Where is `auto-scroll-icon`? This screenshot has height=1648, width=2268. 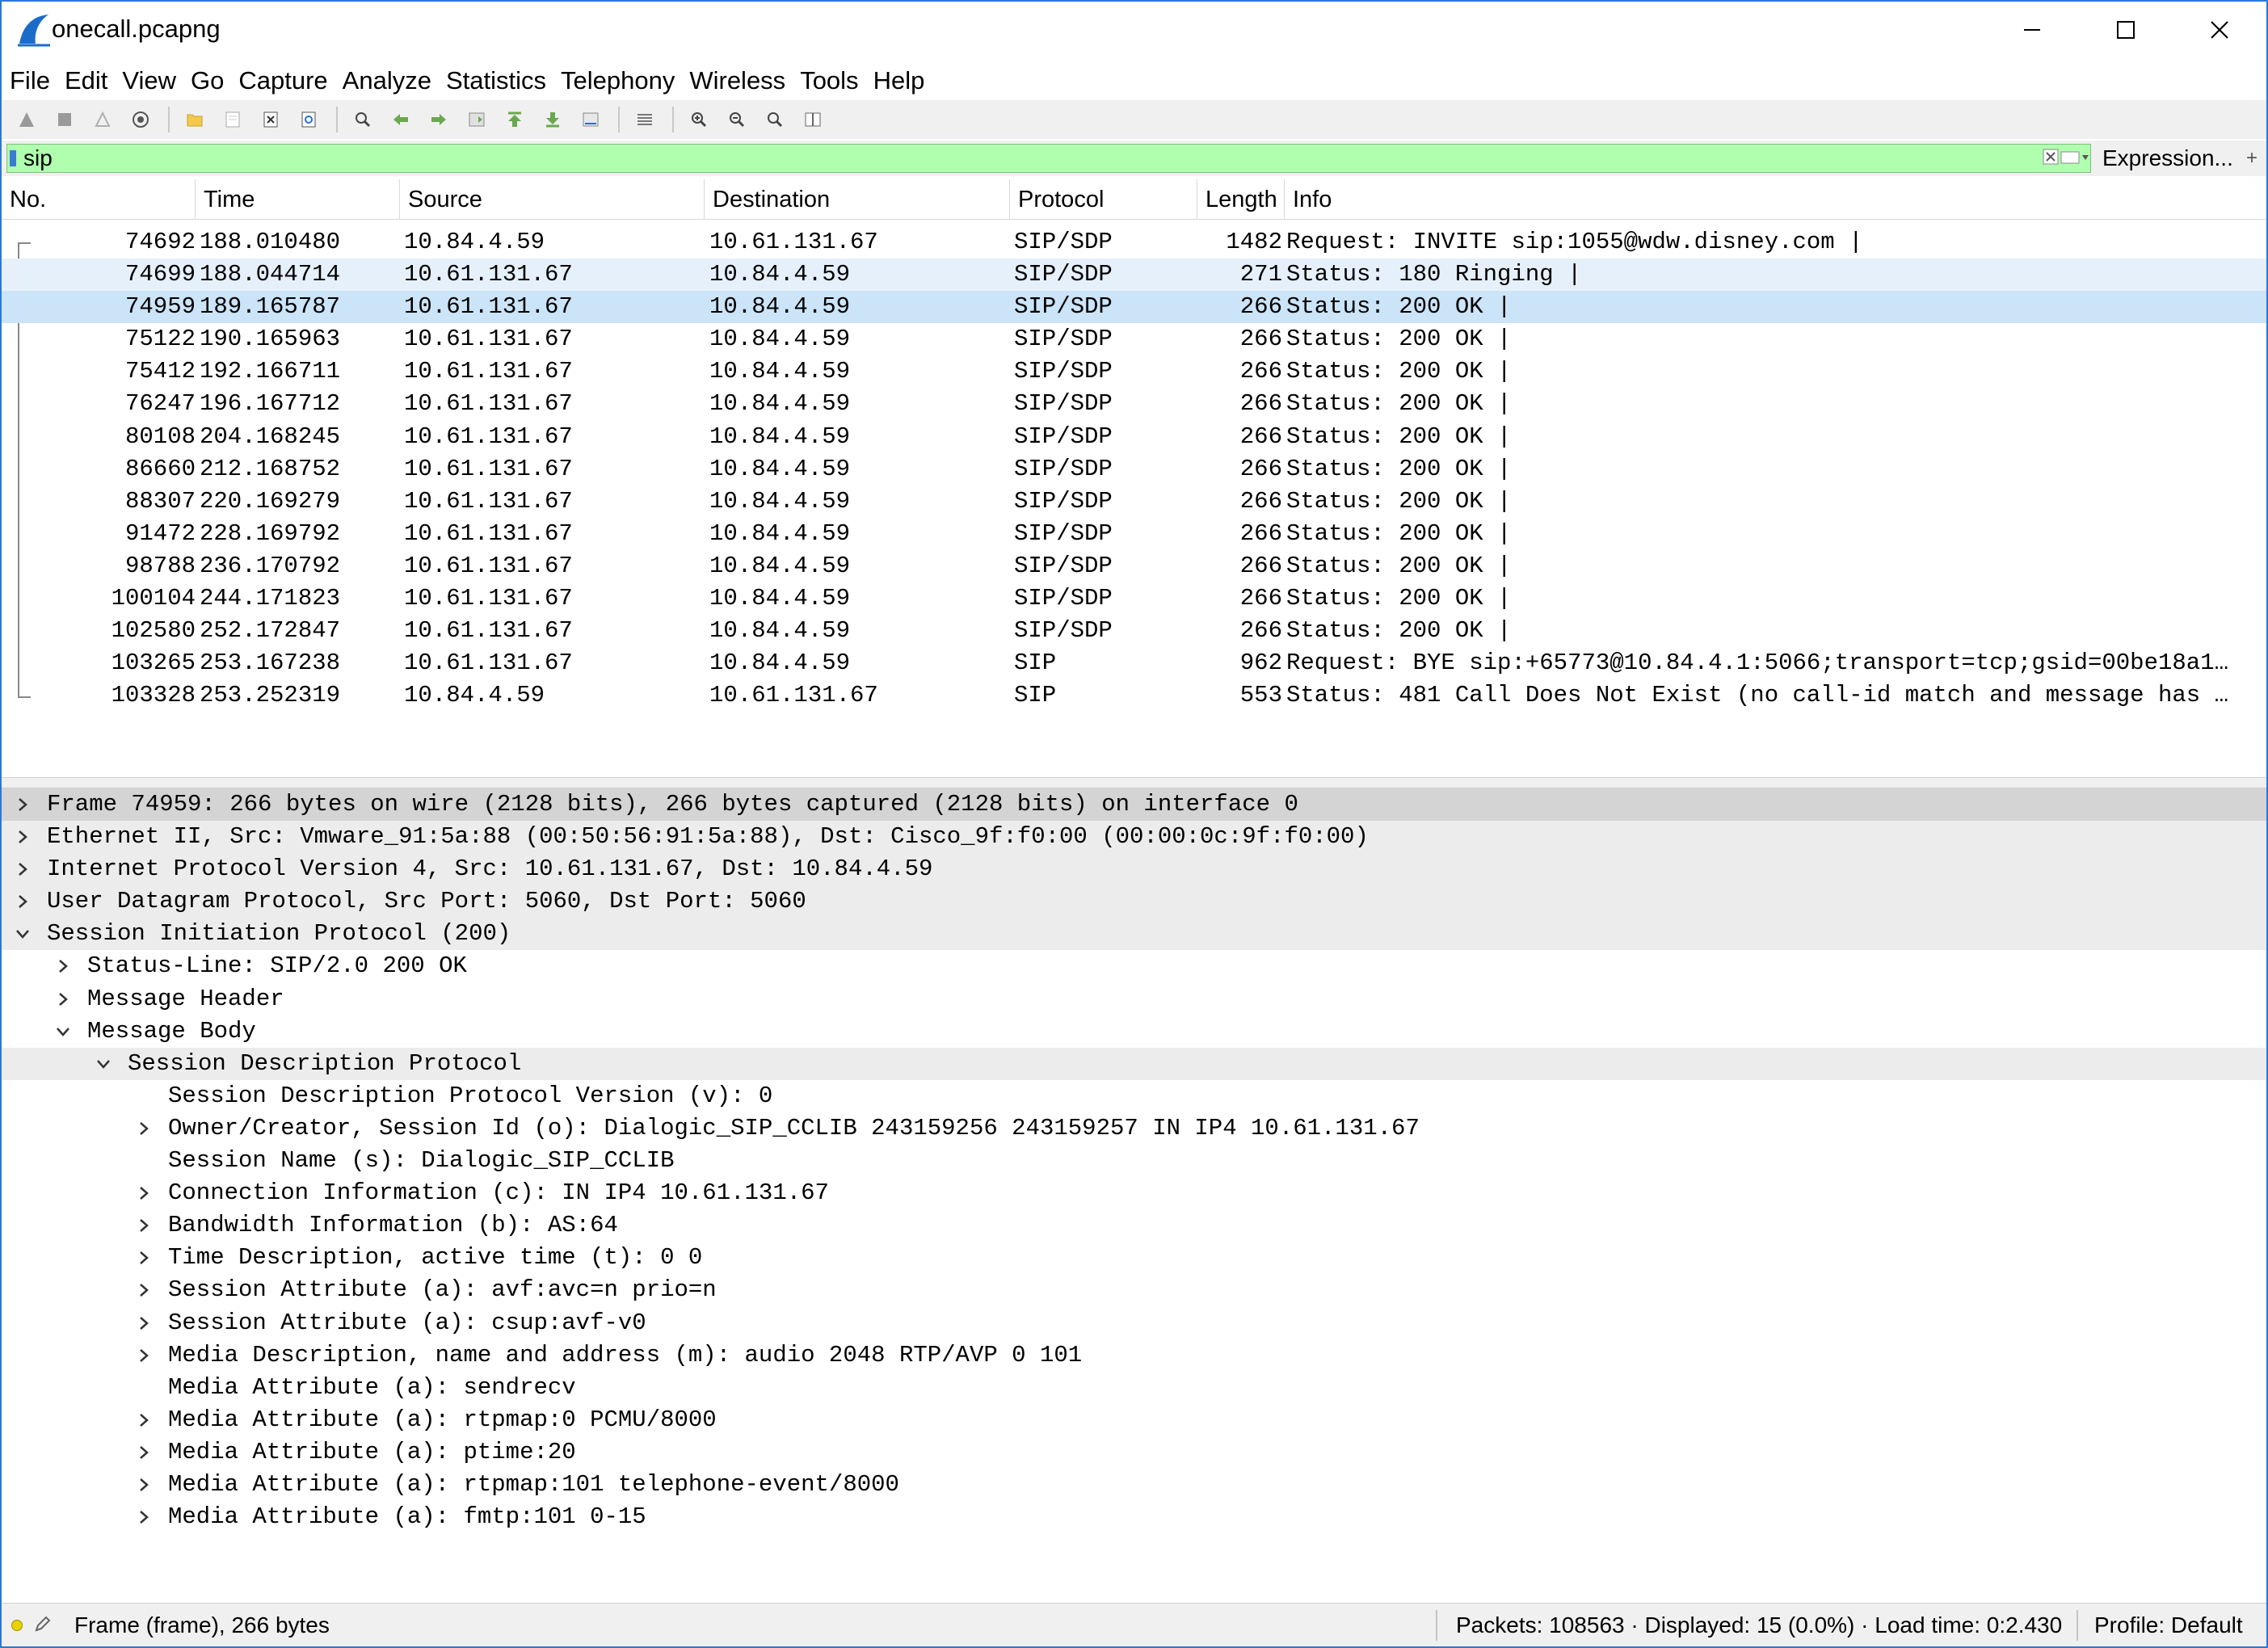 auto-scroll-icon is located at coordinates (590, 119).